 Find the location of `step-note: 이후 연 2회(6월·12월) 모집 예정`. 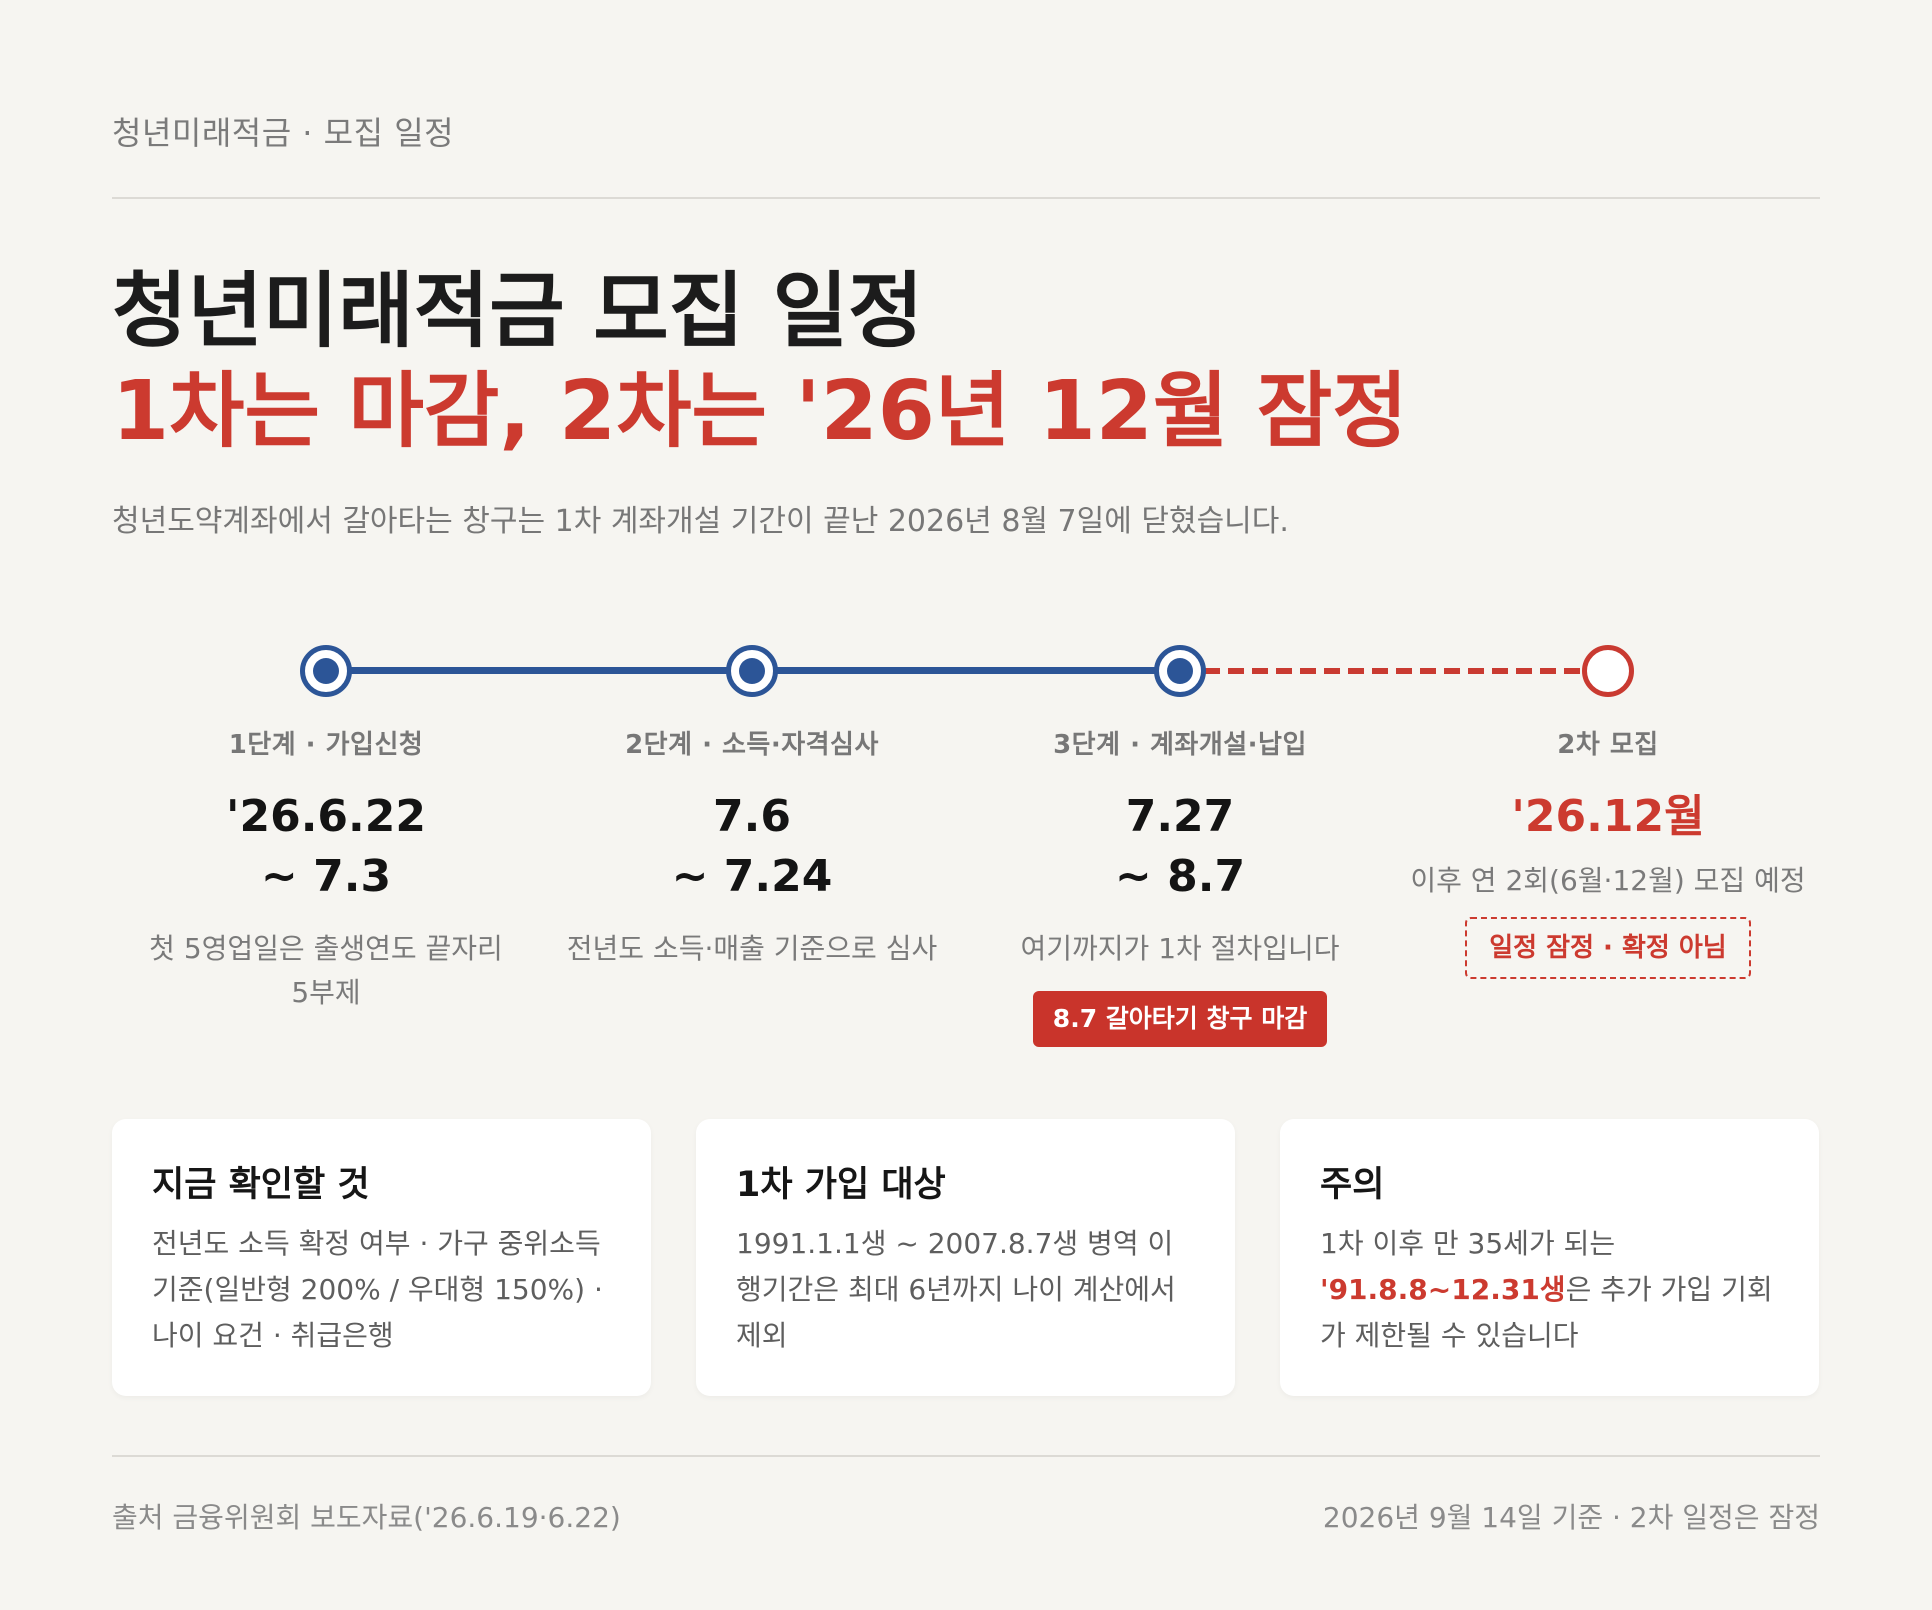

step-note: 이후 연 2회(6월·12월) 모집 예정 is located at coordinates (1608, 880).